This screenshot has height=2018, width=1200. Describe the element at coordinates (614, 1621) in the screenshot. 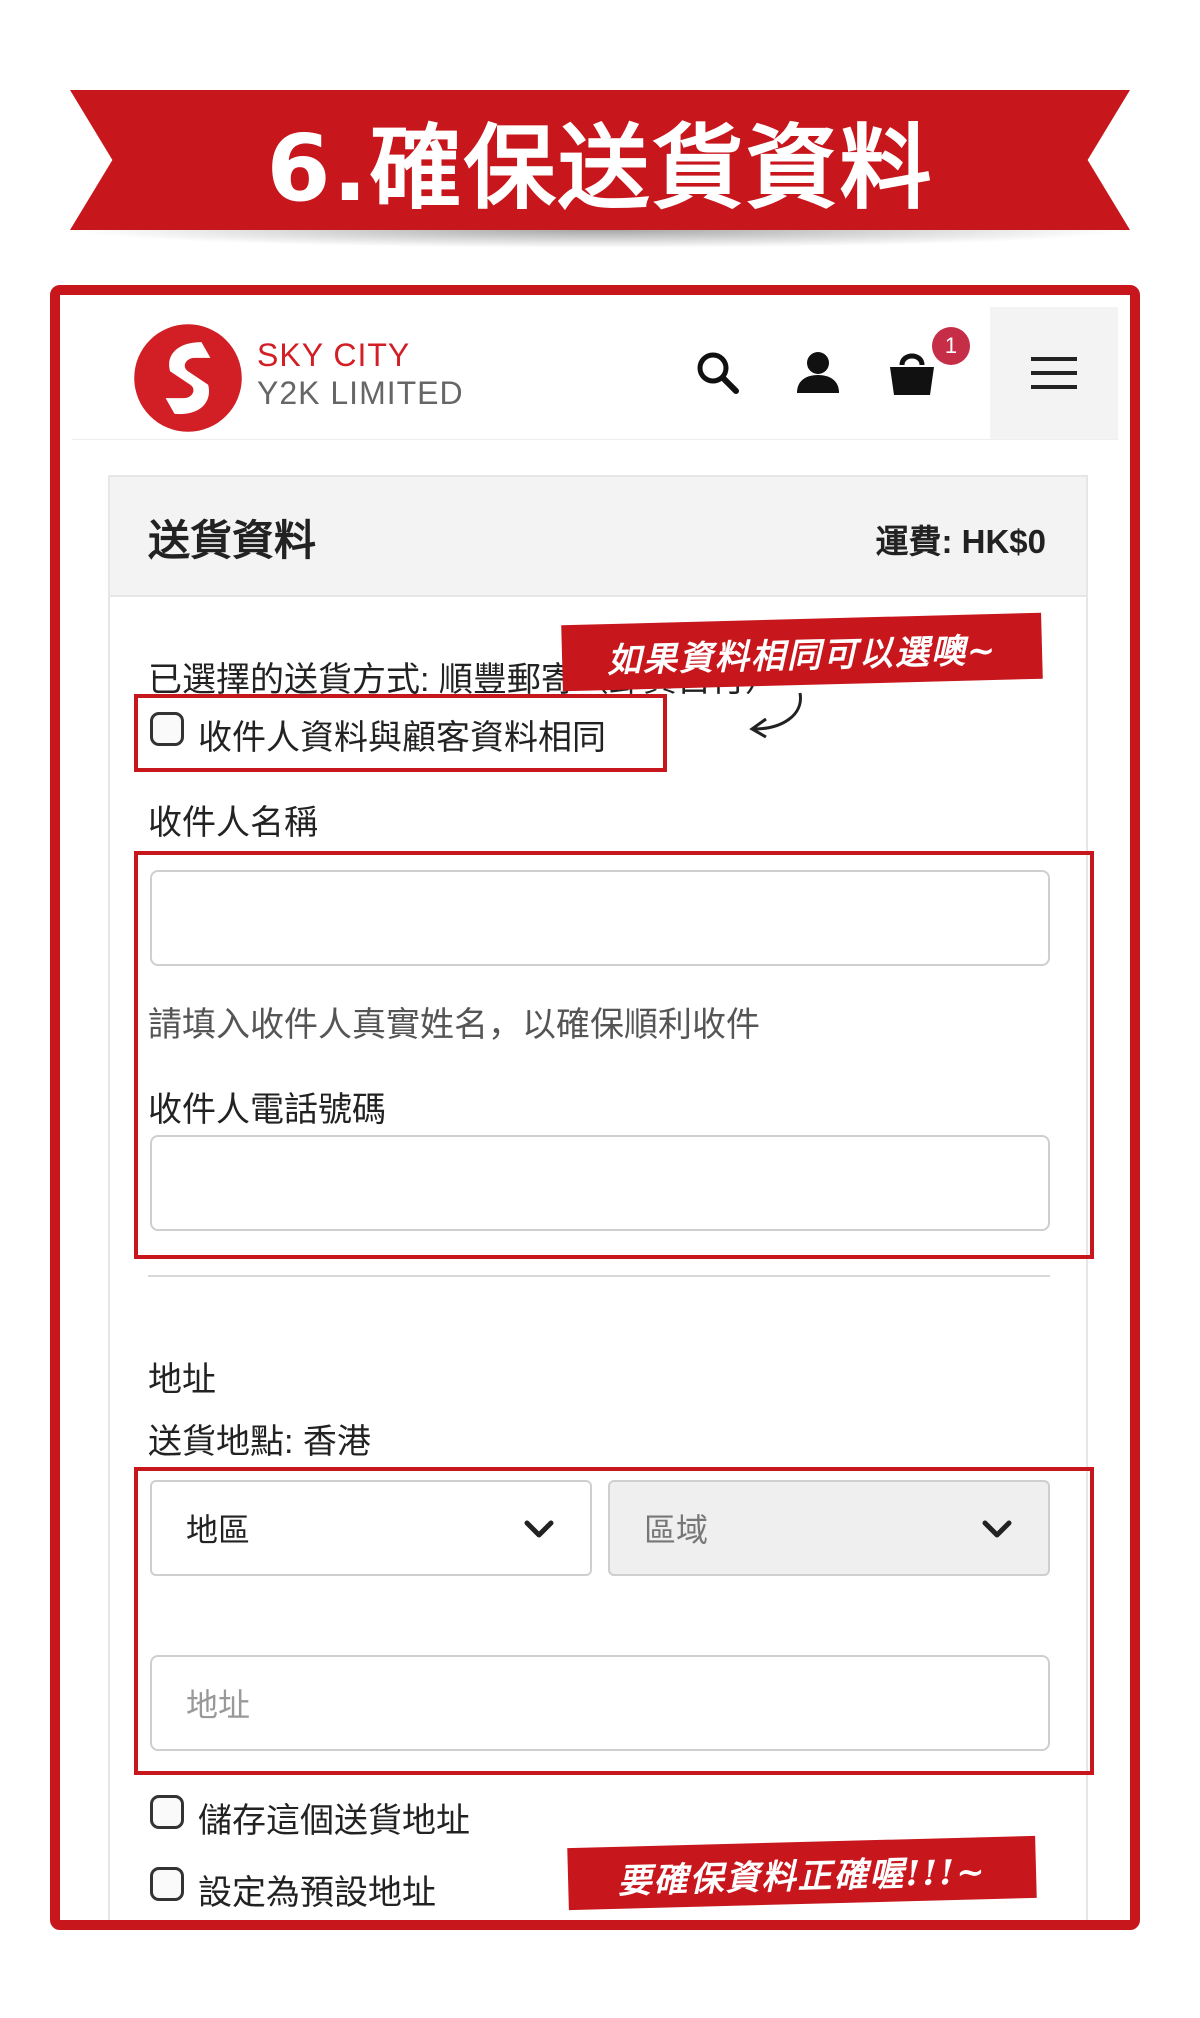

I see `highlight-address-fields` at that location.